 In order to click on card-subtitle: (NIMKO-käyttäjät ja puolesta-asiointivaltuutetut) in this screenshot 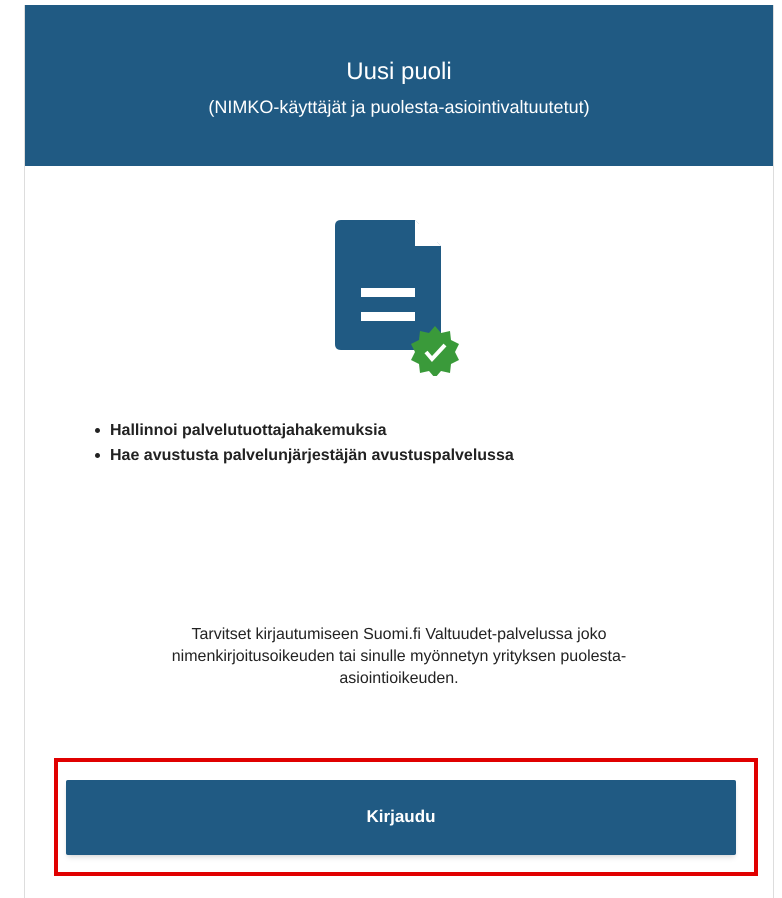, I will do `click(399, 107)`.